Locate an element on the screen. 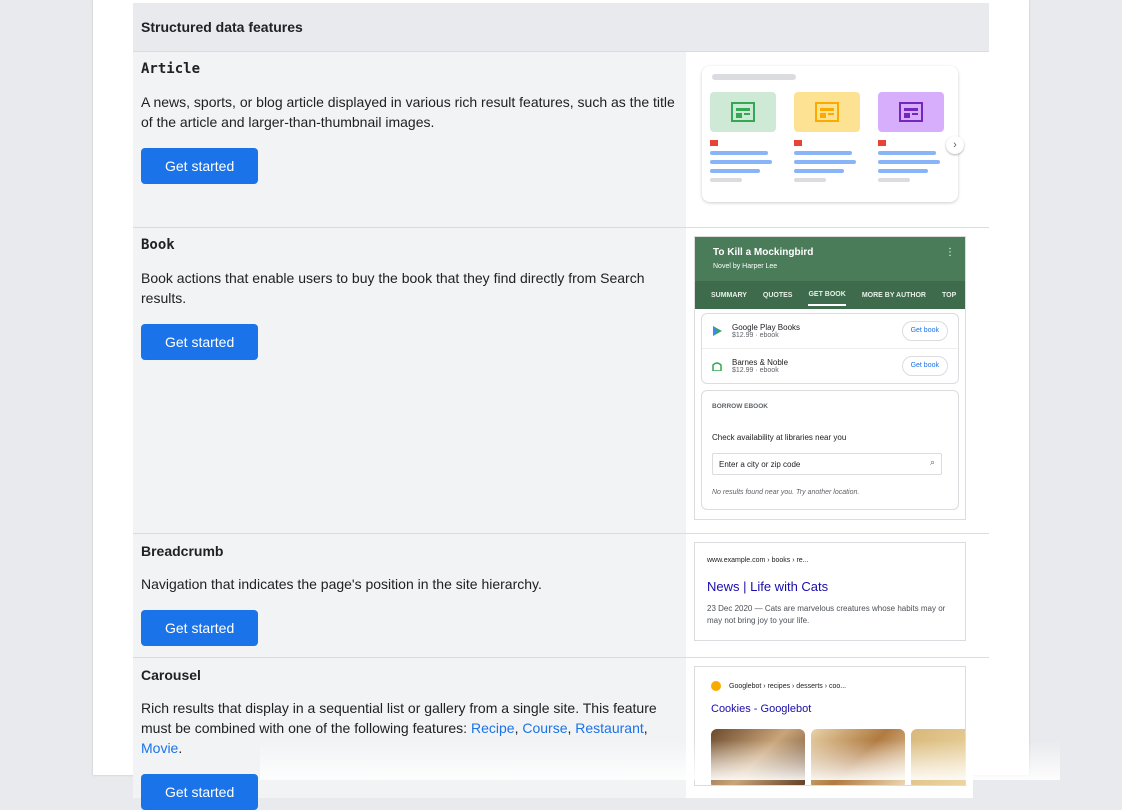  barnes-noble-icon is located at coordinates (717, 366).